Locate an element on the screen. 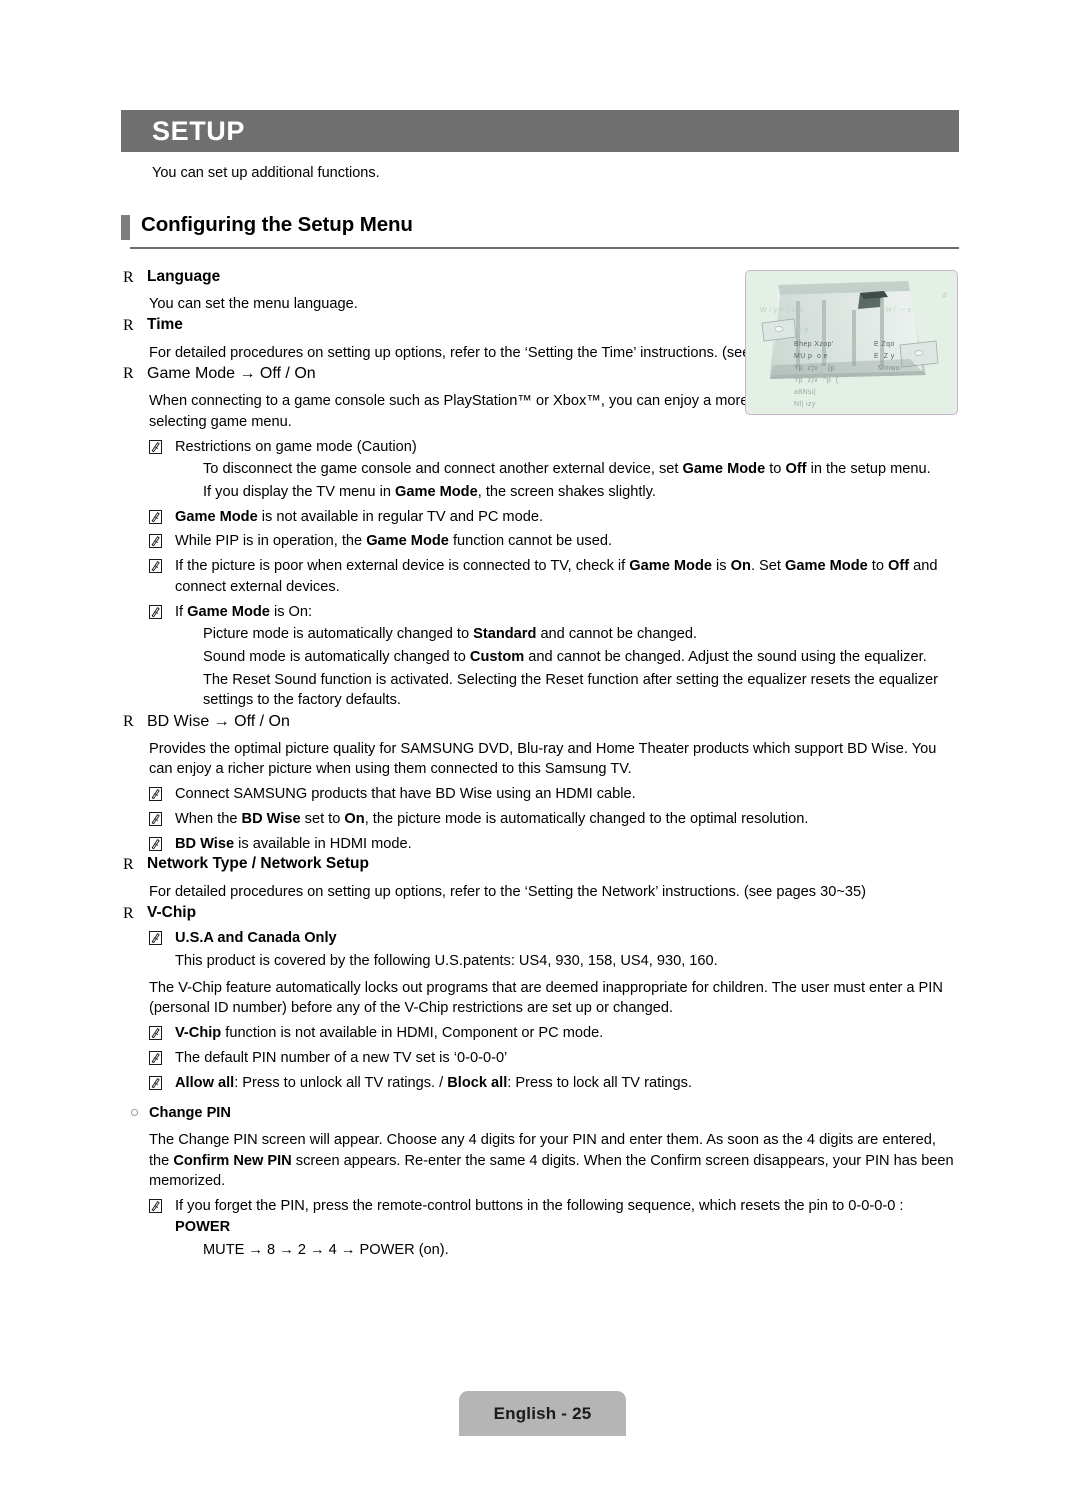 This screenshot has width=1080, height=1488. note-item: Restrictions on game mode (Caution) is located at coordinates (554, 447).